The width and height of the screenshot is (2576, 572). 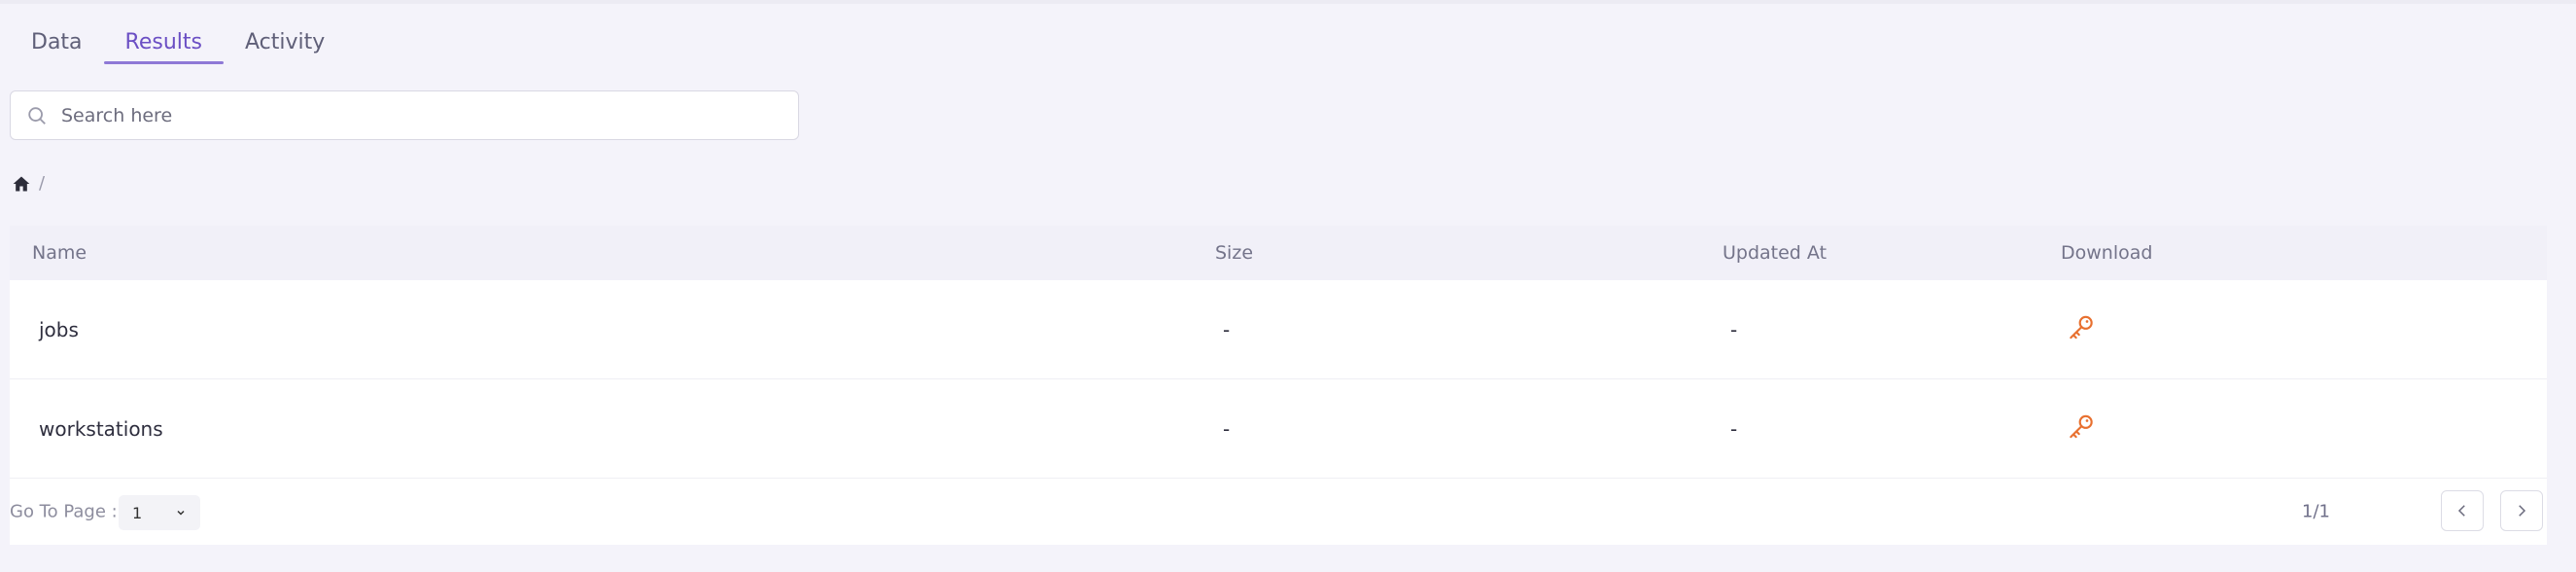 What do you see at coordinates (1278, 253) in the screenshot?
I see `table-header: Name Size Updated At Download` at bounding box center [1278, 253].